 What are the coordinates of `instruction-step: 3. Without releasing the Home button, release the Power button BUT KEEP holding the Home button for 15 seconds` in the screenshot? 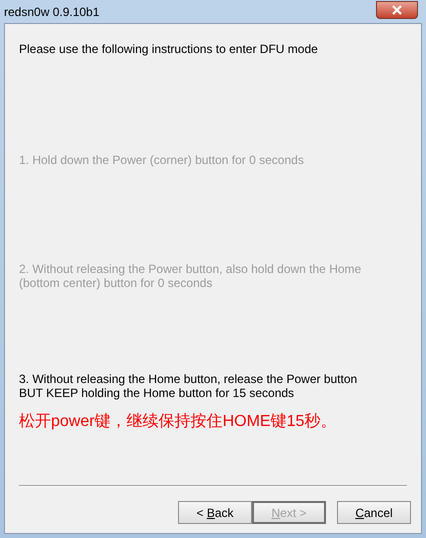 It's located at (213, 386).